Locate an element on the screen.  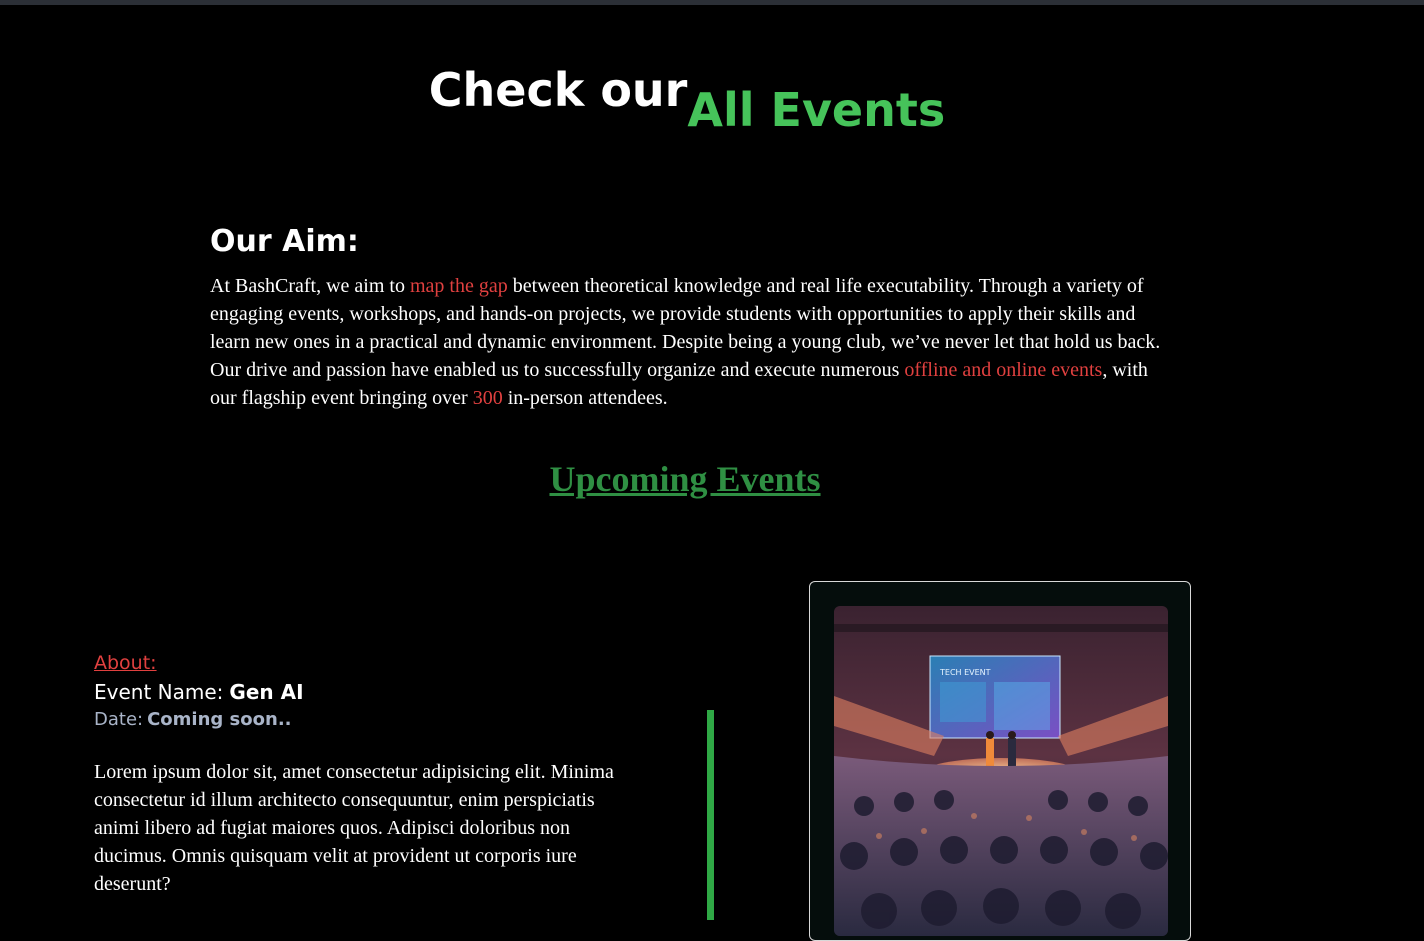
event-date-label: Date: is located at coordinates (119, 719).